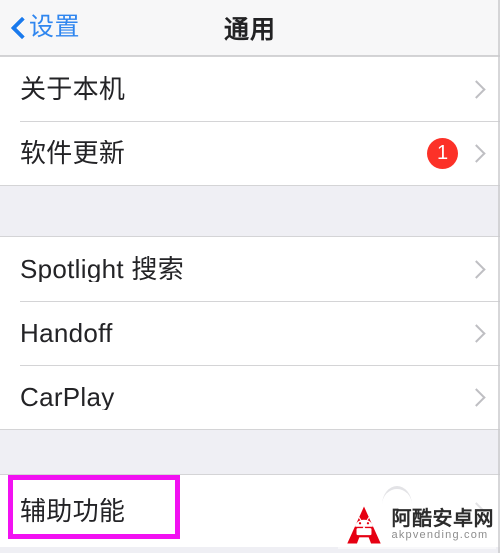 This screenshot has width=500, height=553. I want to click on list-item-software-update: 软件更新 1, so click(250, 153).